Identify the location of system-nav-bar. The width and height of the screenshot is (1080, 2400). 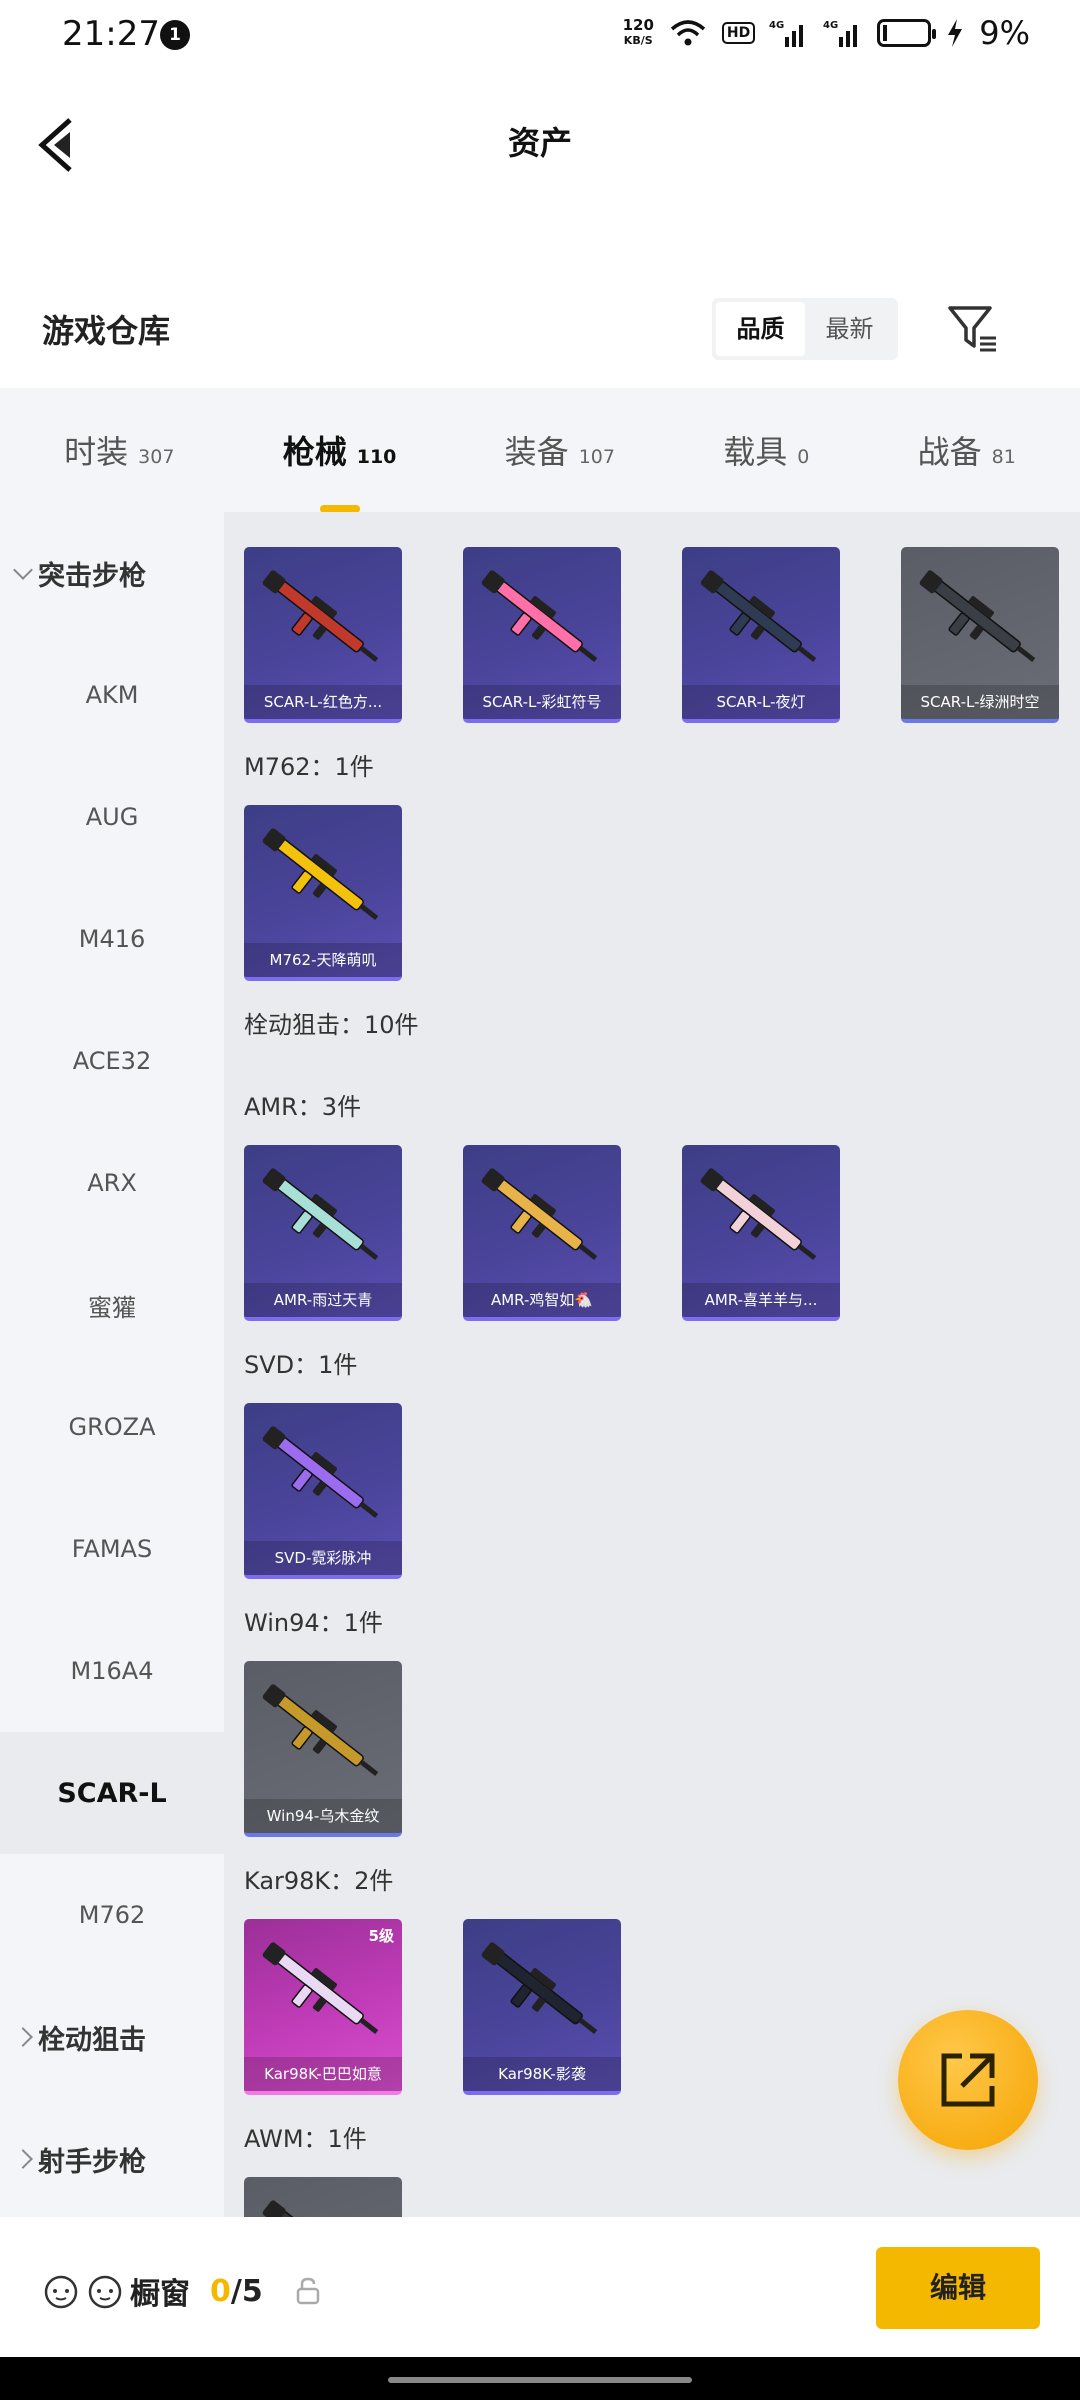
(540, 2378).